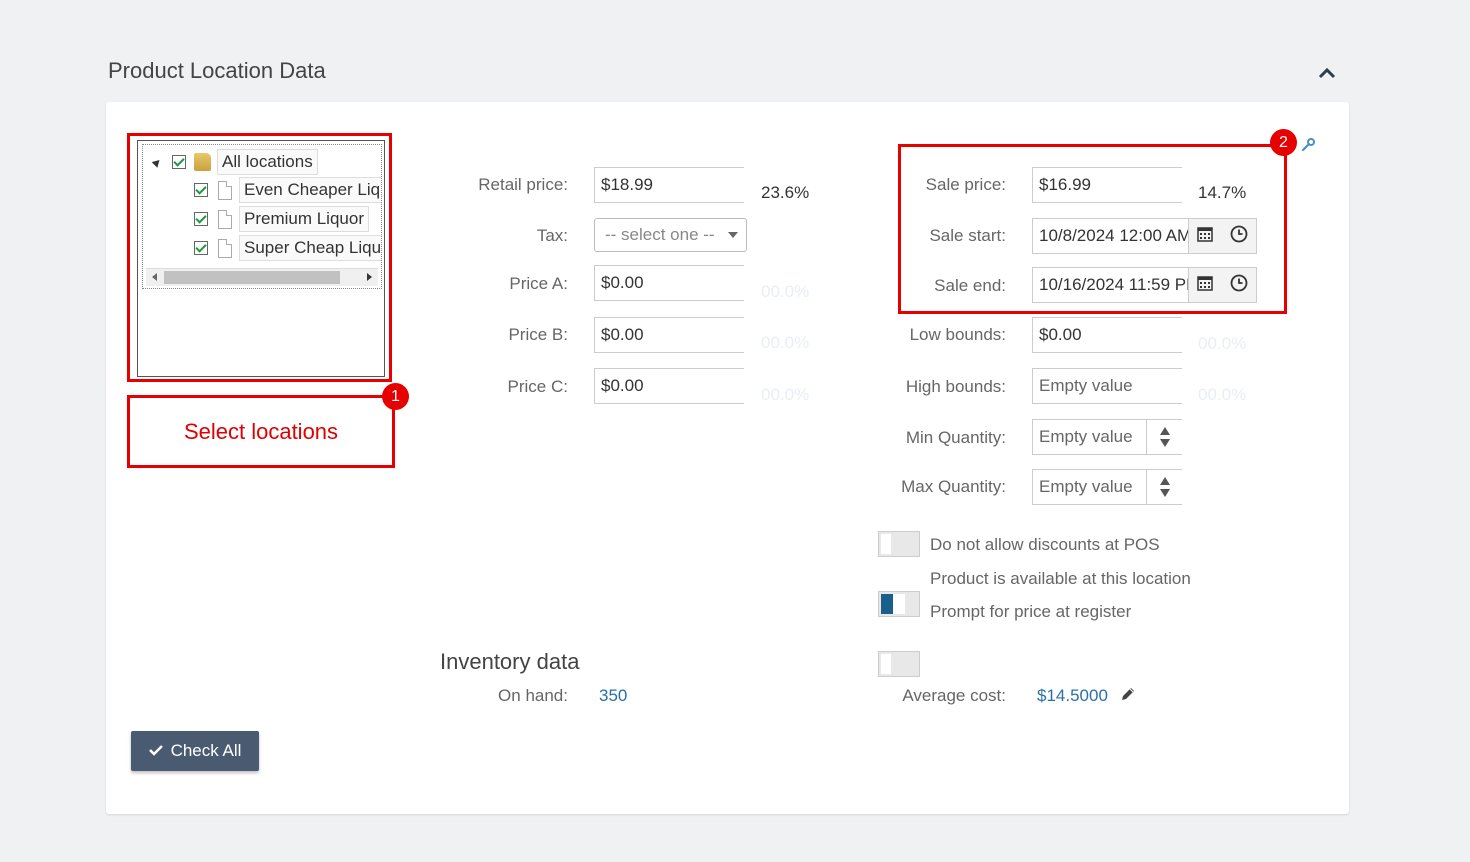 Image resolution: width=1470 pixels, height=862 pixels. I want to click on toggle-available-label: Product is available at this location, so click(1060, 578).